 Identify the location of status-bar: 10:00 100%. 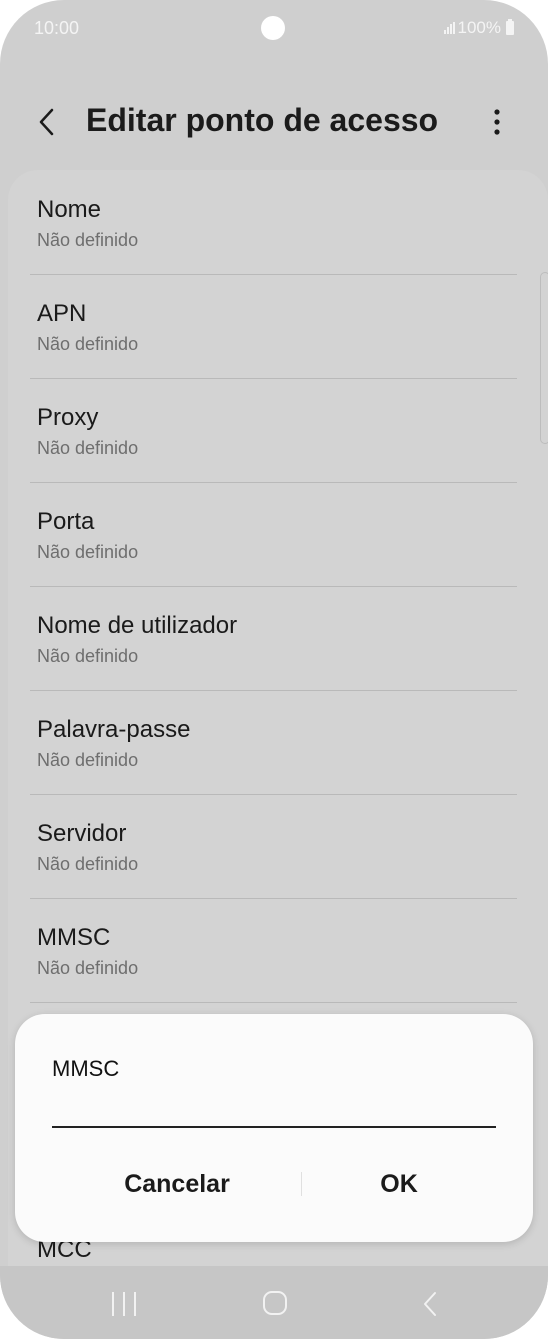
(274, 30).